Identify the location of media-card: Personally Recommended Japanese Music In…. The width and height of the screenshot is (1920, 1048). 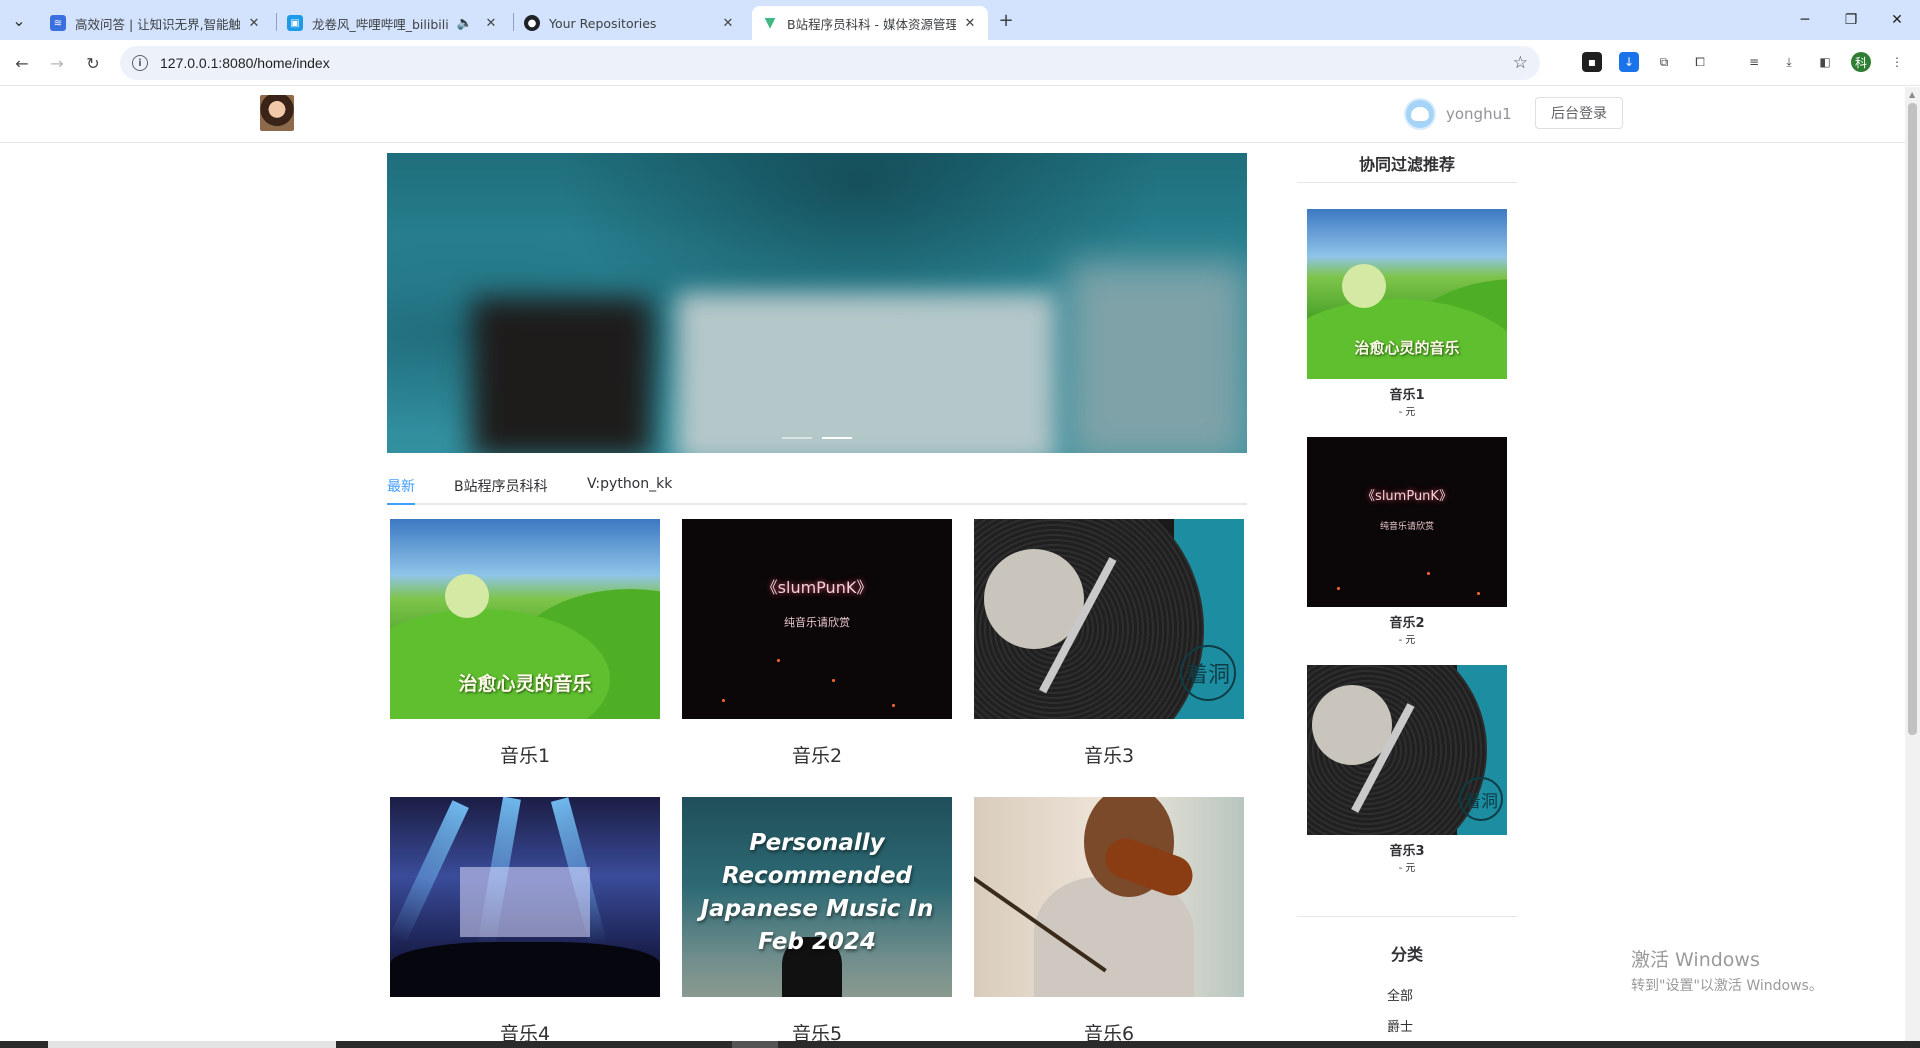
(817, 921).